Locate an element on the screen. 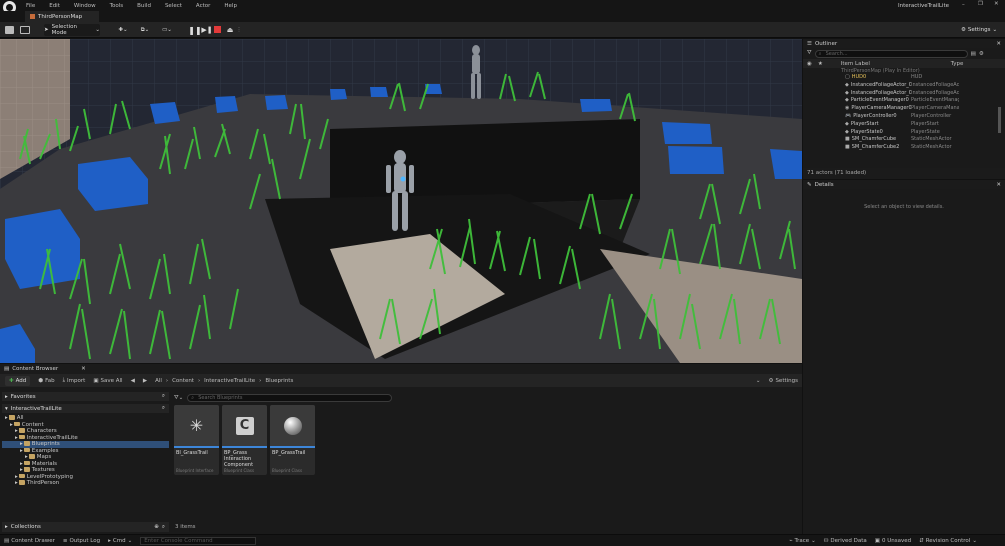 This screenshot has width=1005, height=546. outliner-row: ■ SM_ChamferCube StaticMeshActor is located at coordinates (904, 140).